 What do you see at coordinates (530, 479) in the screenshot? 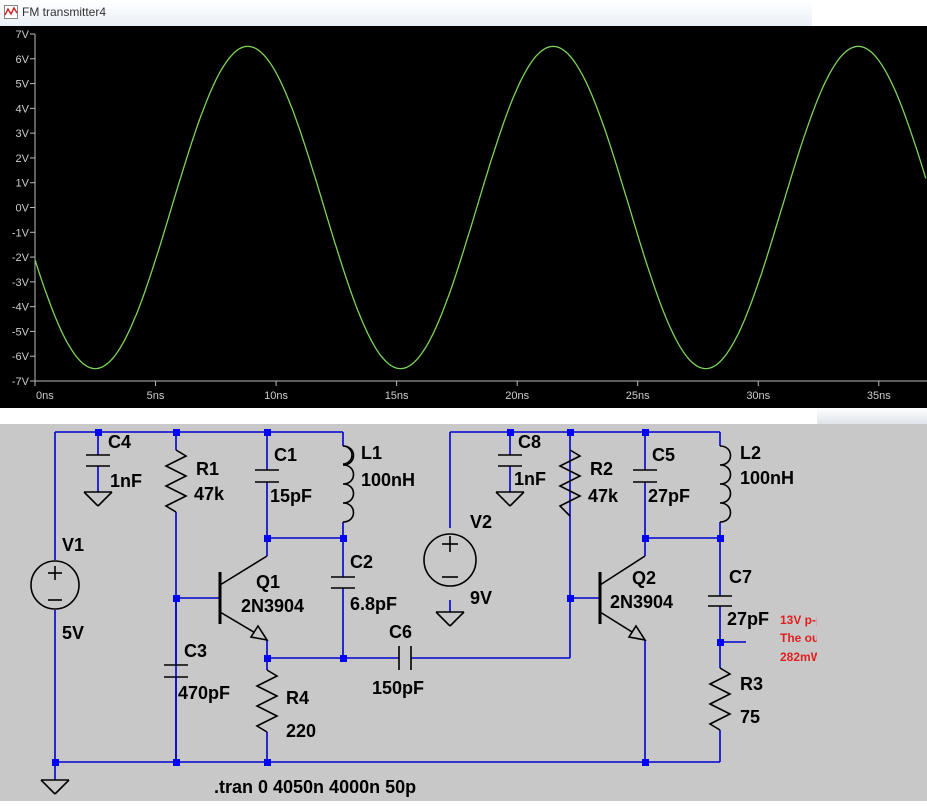
I see `label-c8-value: 1nF` at bounding box center [530, 479].